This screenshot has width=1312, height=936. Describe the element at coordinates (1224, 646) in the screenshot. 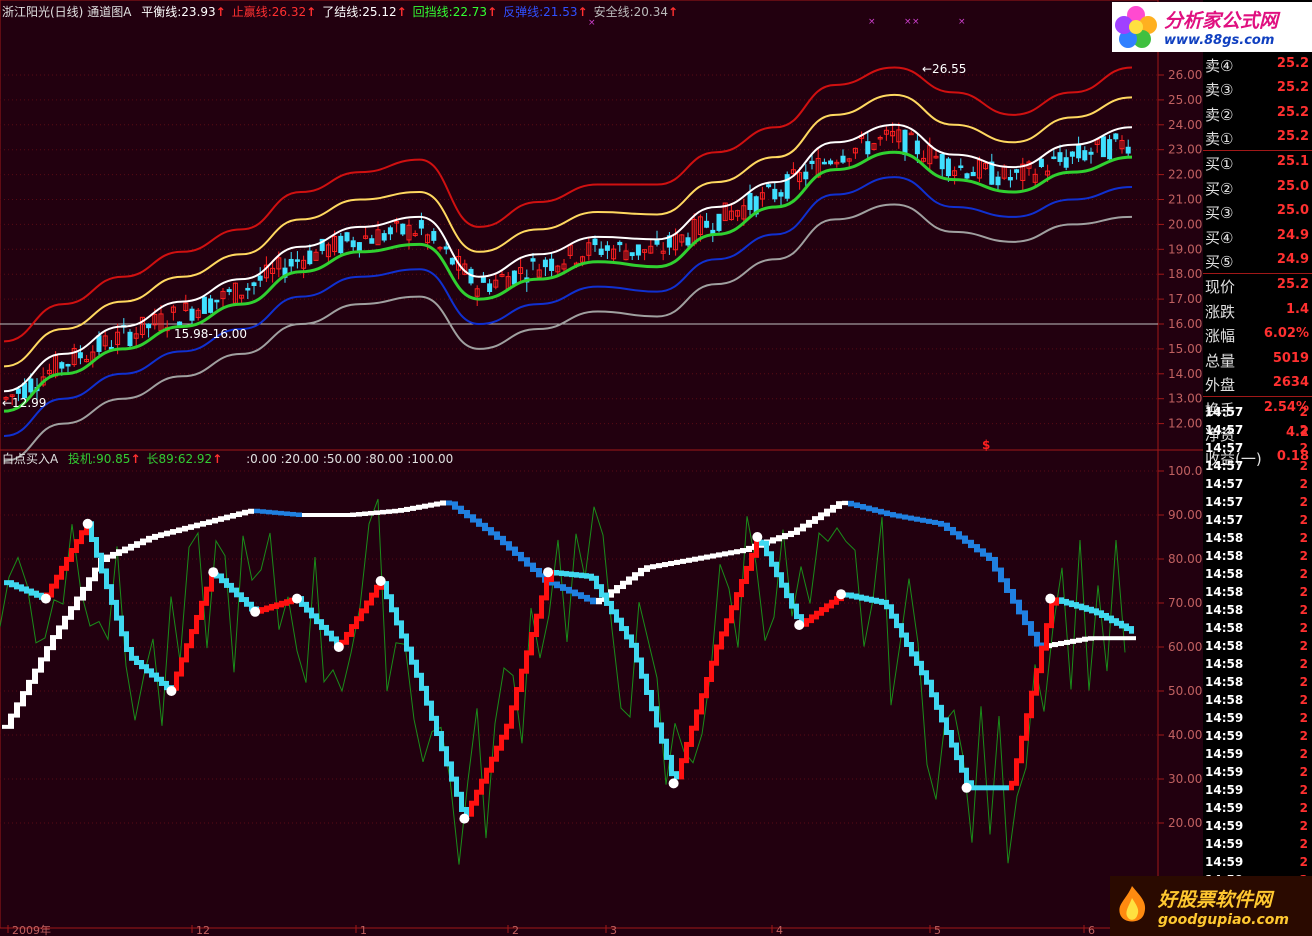

I see `tick-time: 14:58` at that location.